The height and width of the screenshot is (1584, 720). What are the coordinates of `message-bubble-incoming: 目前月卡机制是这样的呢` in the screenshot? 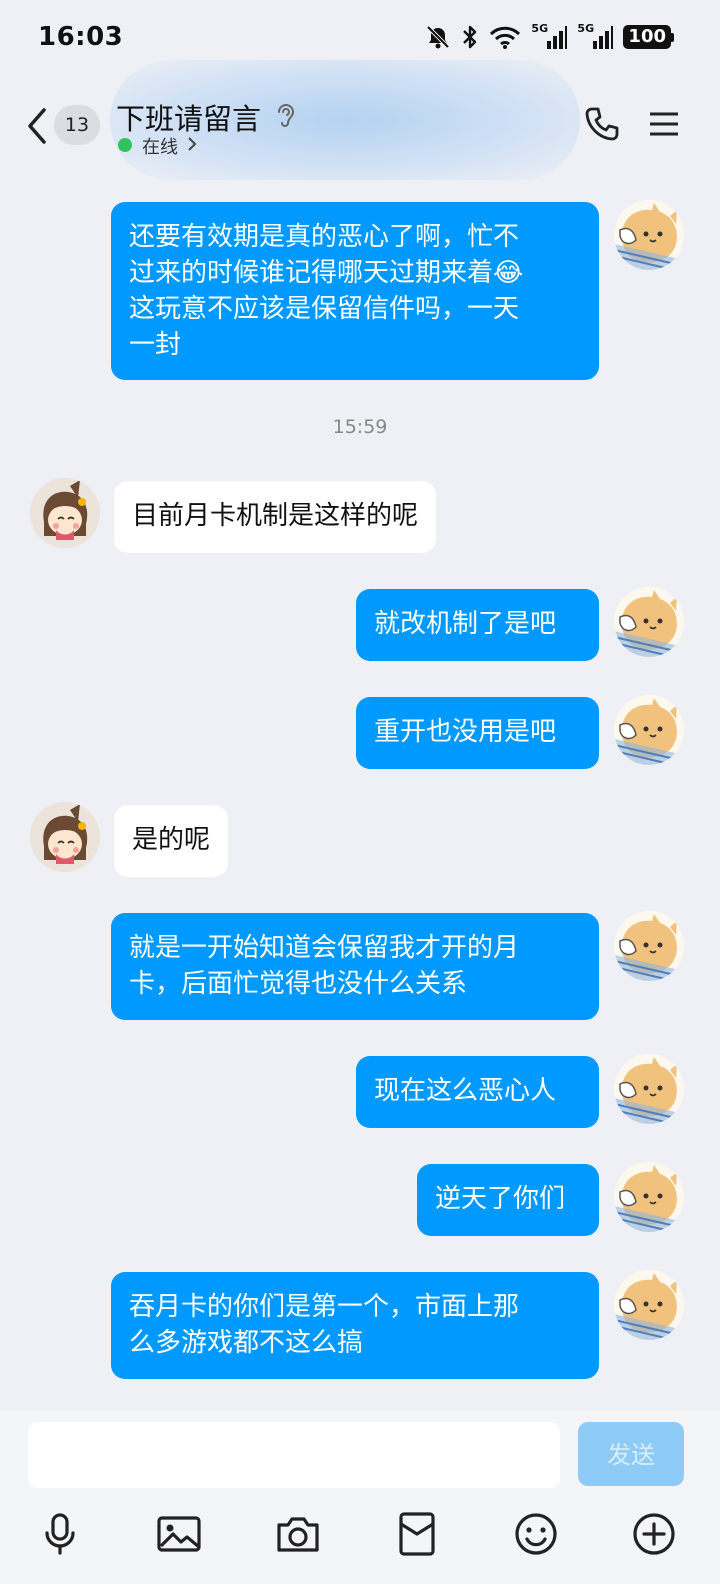 It's located at (275, 517).